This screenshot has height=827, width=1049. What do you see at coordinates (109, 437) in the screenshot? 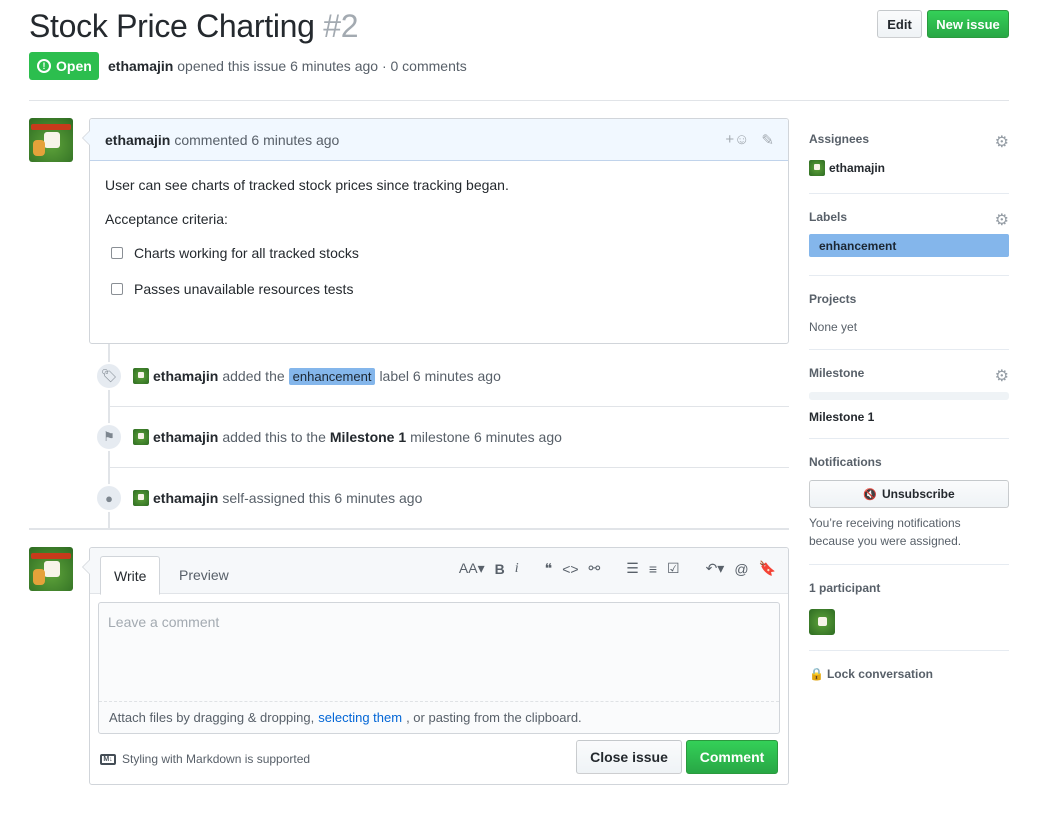
I see `milestone-icon: ⚑` at bounding box center [109, 437].